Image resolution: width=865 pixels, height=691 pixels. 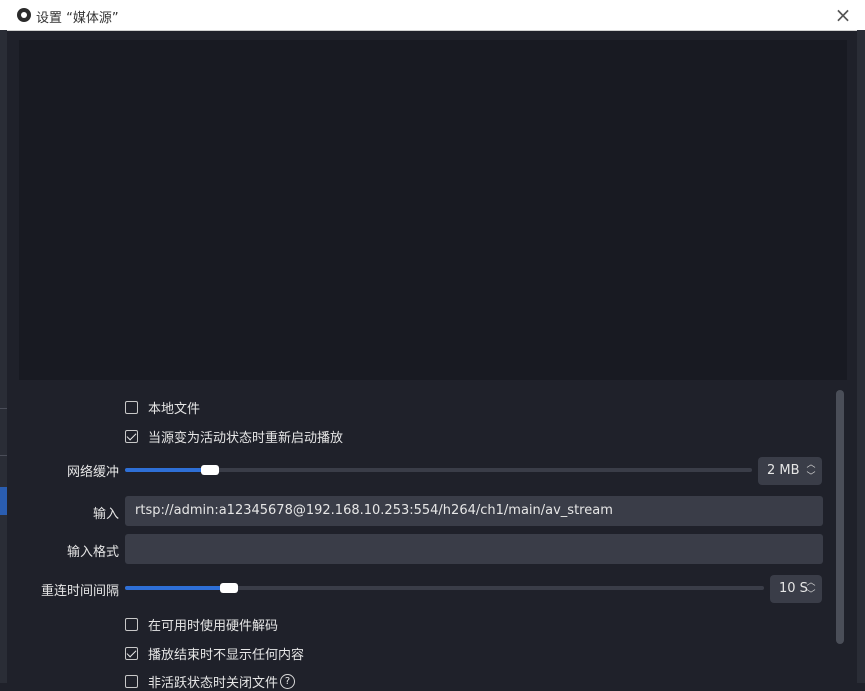 I want to click on slider-track, so click(x=438, y=470).